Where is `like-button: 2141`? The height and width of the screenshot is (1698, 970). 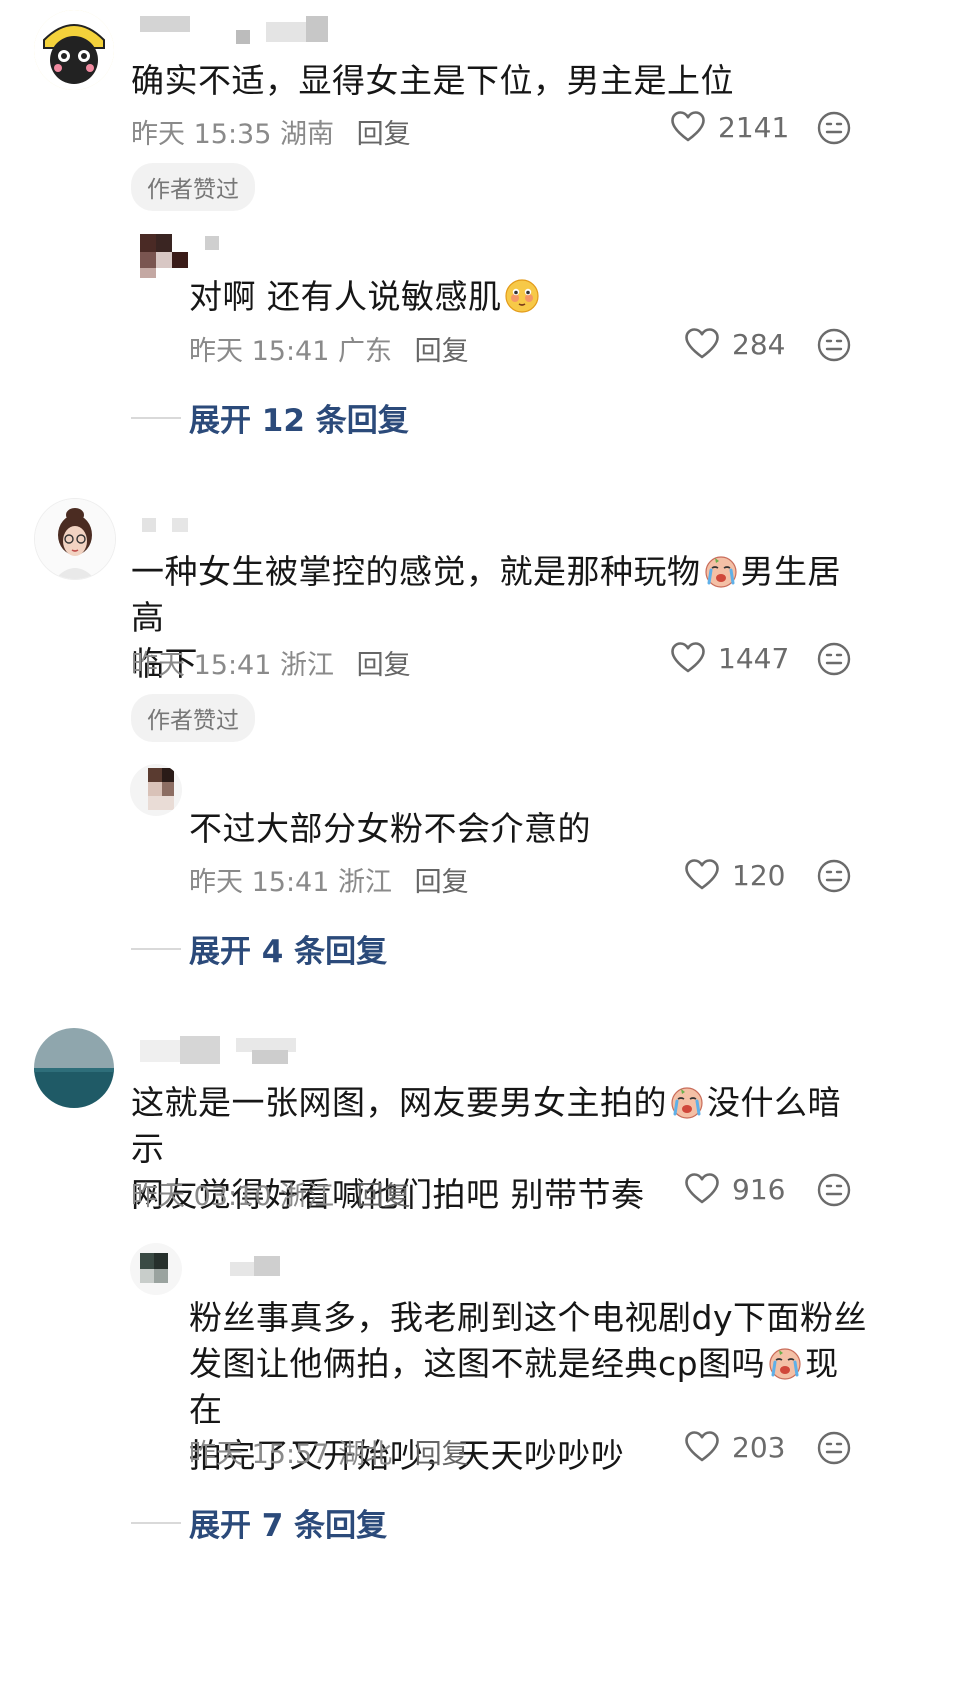 like-button: 2141 is located at coordinates (729, 127).